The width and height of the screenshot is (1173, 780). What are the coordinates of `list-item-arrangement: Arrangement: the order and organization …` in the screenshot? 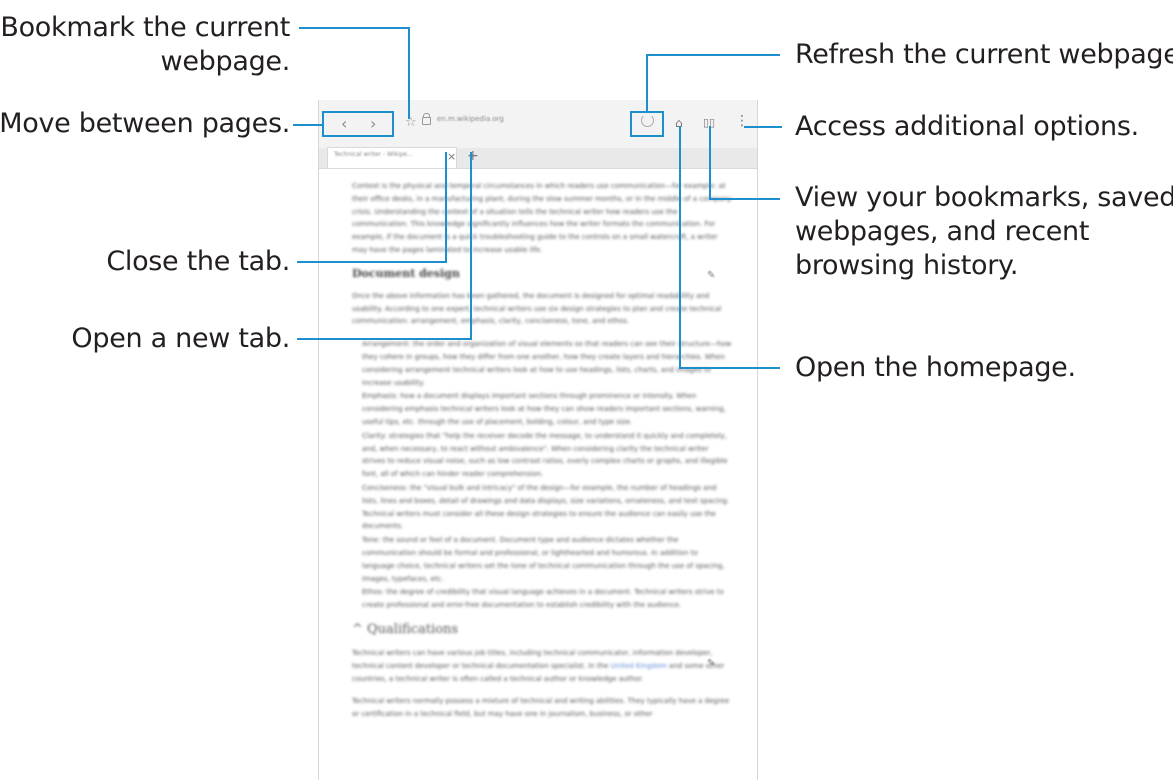 It's located at (547, 363).